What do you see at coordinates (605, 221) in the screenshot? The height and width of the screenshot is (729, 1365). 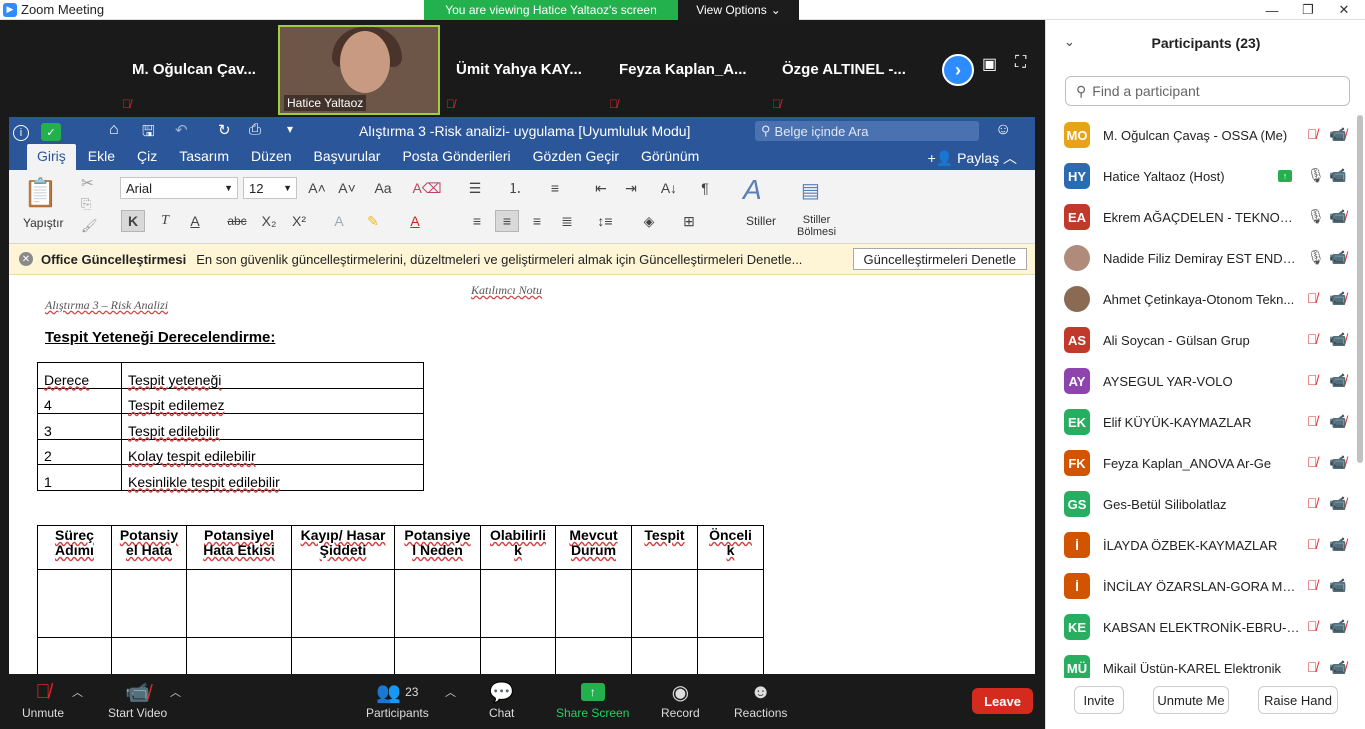 I see `line-spacing-icon: ↕≡` at bounding box center [605, 221].